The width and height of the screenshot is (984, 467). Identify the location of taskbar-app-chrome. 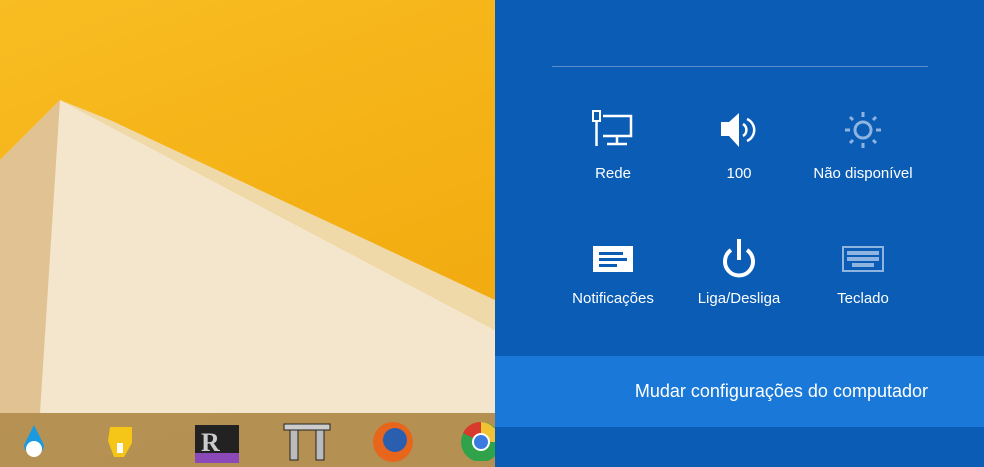
(477, 441).